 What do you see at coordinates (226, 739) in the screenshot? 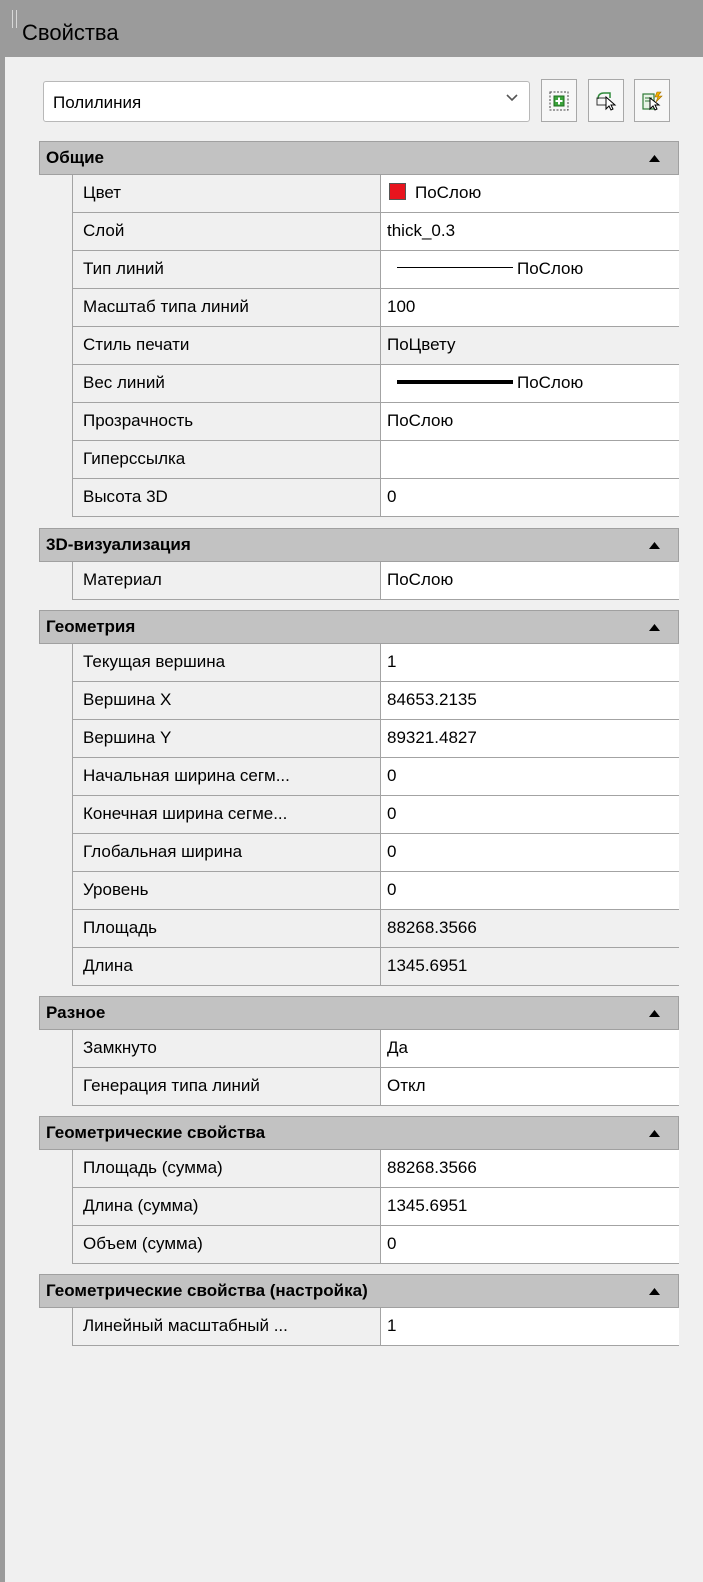
I see `property-name: Вершина Y` at bounding box center [226, 739].